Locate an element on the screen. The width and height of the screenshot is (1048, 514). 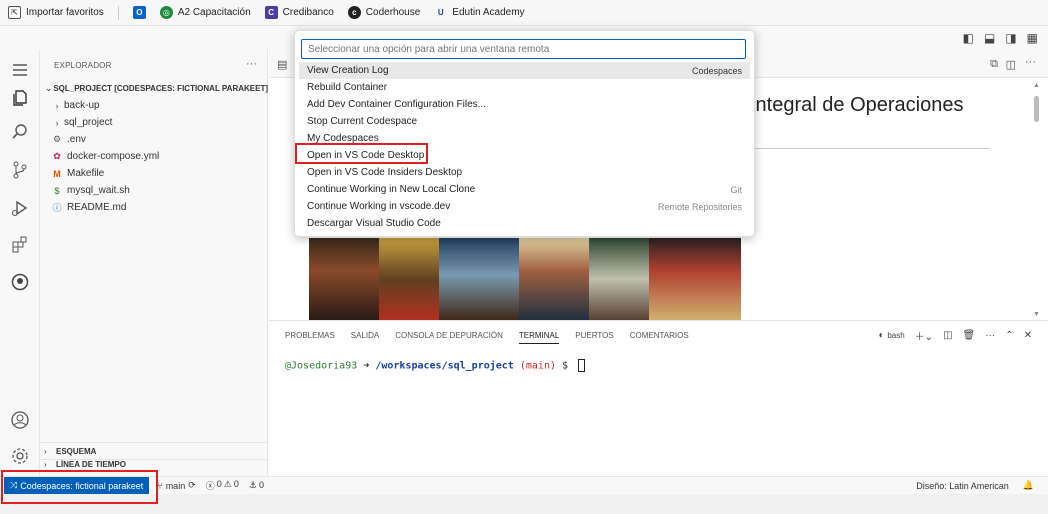
settings-gear-icon is located at coordinates (20, 456).